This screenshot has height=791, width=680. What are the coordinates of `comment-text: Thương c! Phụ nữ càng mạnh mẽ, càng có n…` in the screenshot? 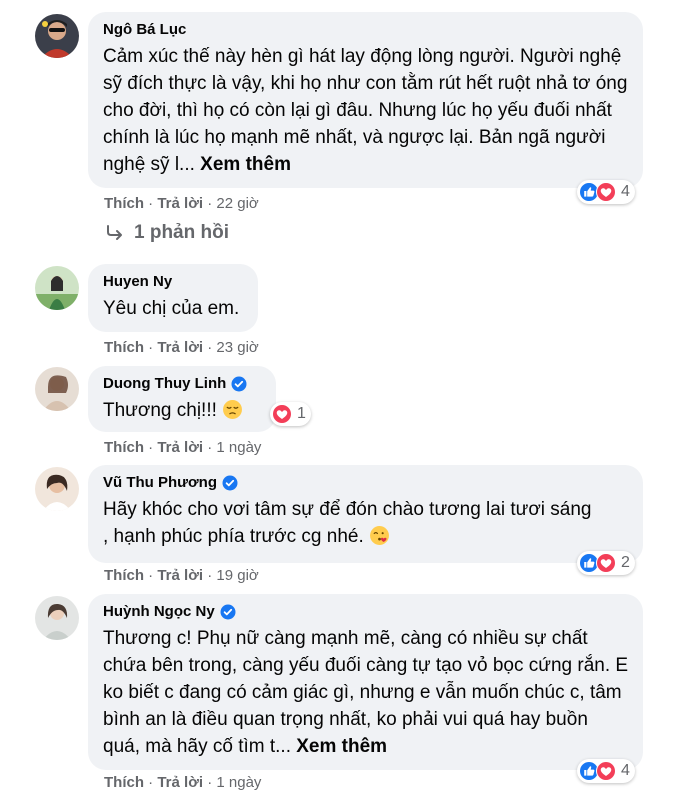 It's located at (366, 692).